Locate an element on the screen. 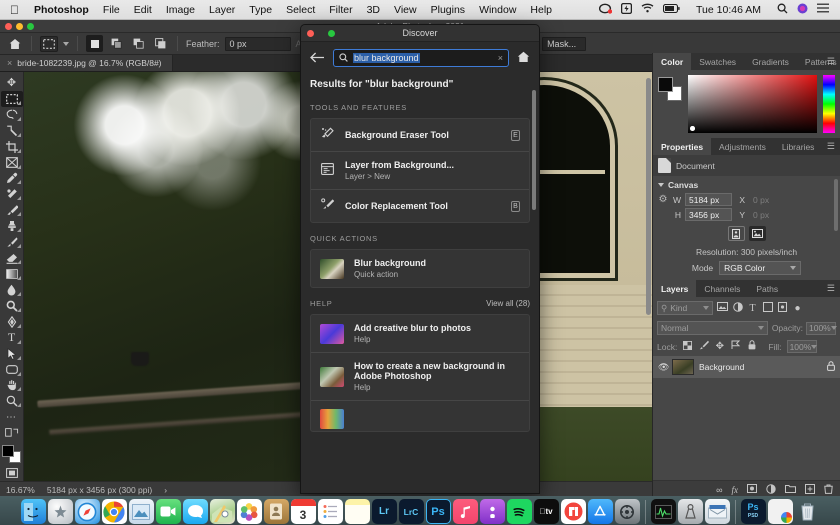 The image size is (840, 525). history-brush-tool is located at coordinates (12, 242).